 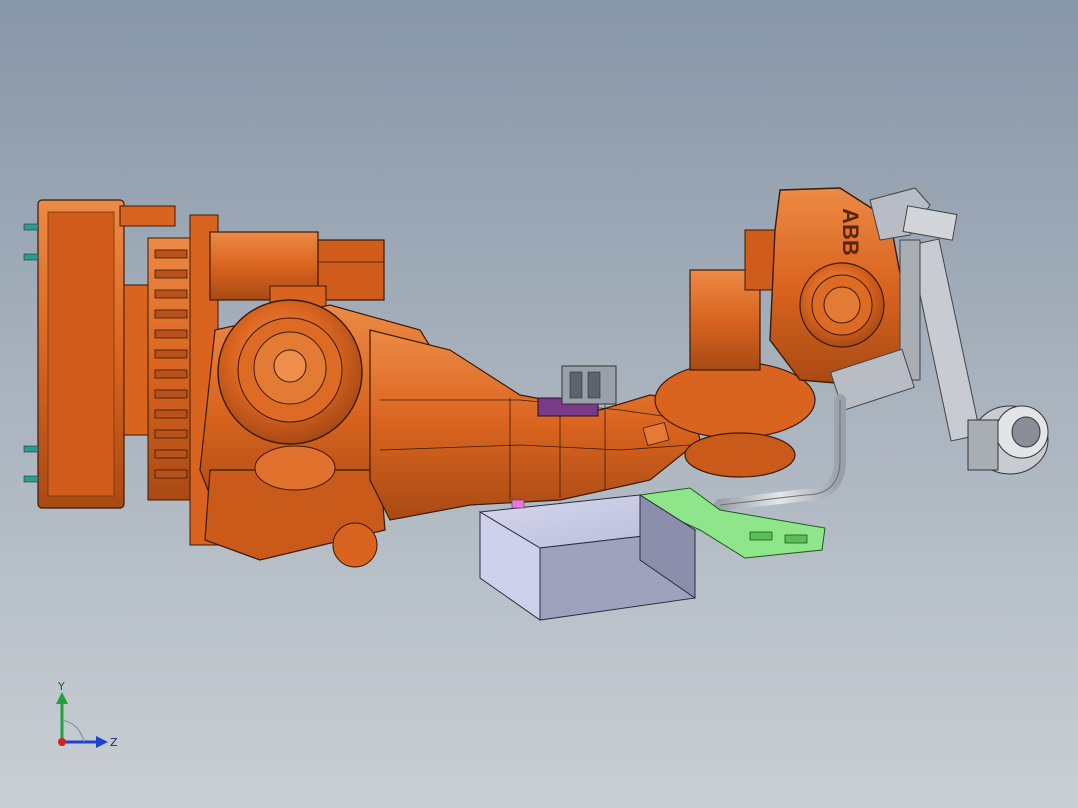 I want to click on turntable, so click(x=171, y=380).